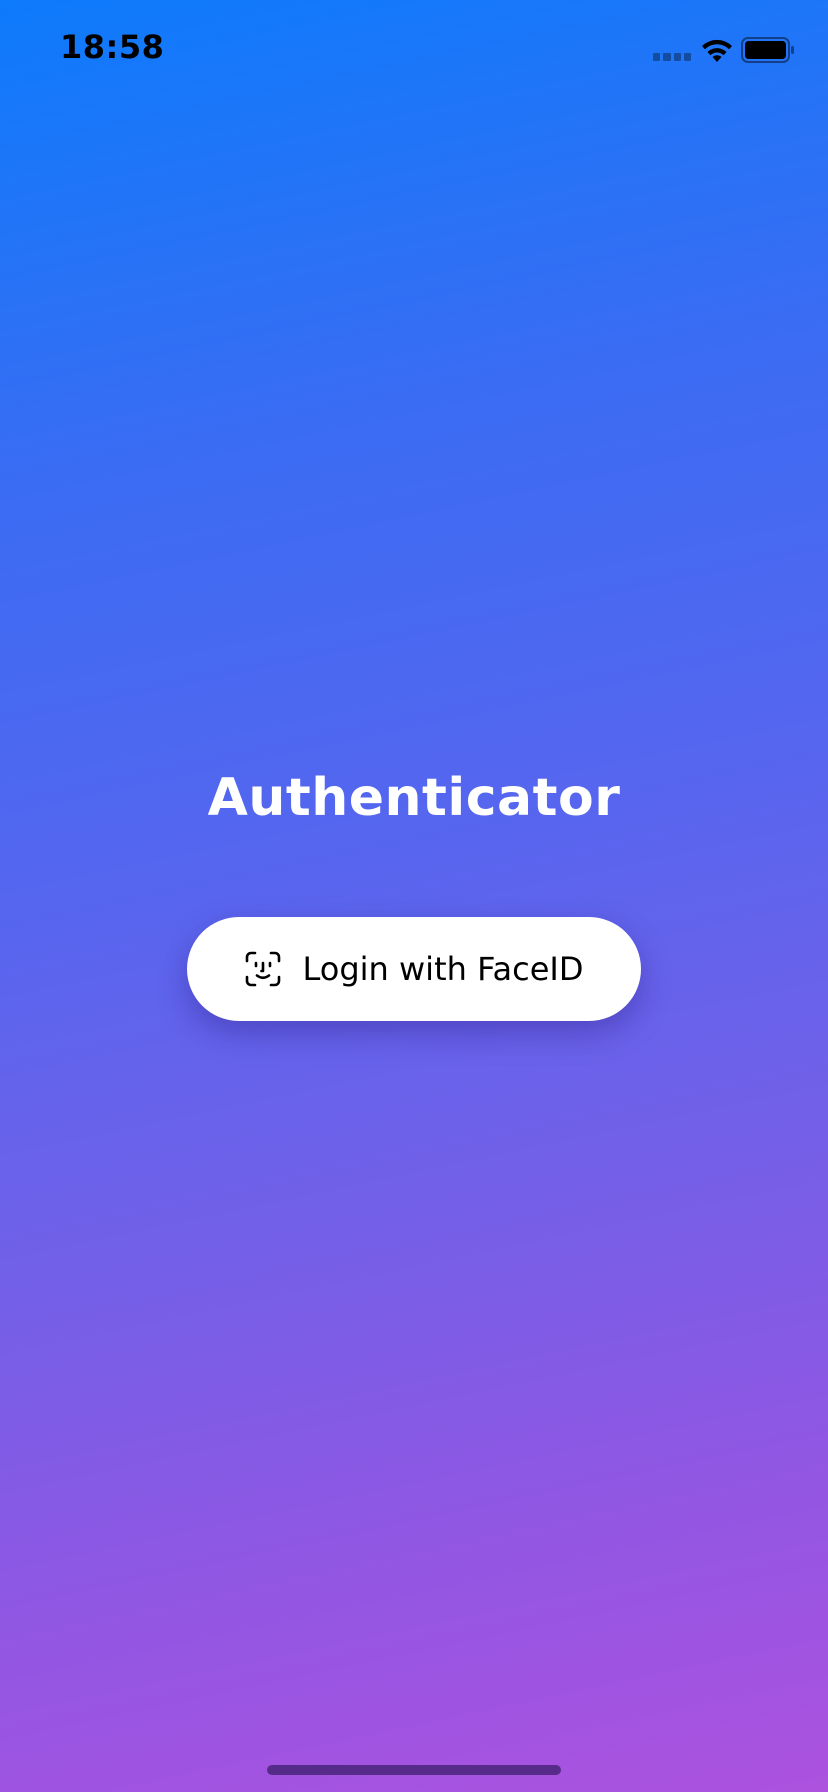  Describe the element at coordinates (414, 798) in the screenshot. I see `app-title: Authenticator` at that location.